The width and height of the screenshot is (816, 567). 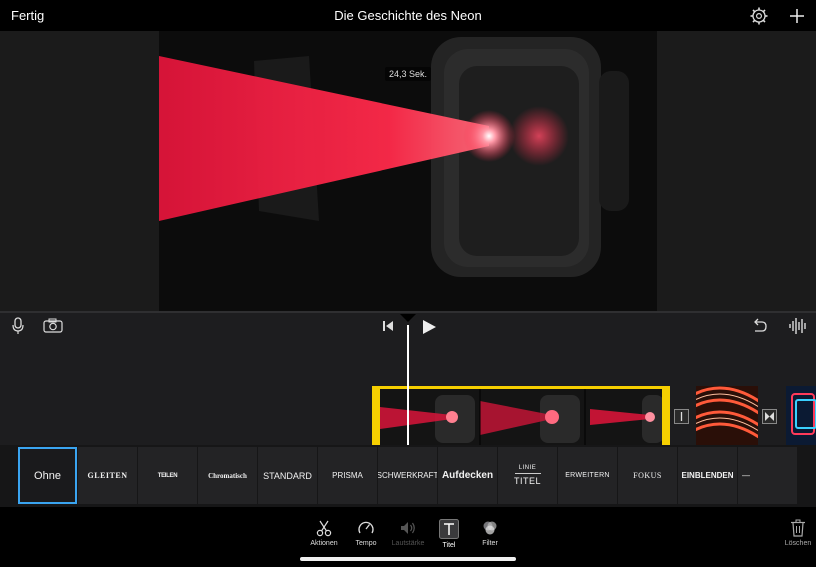 What do you see at coordinates (388, 326) in the screenshot?
I see `skip-back-icon` at bounding box center [388, 326].